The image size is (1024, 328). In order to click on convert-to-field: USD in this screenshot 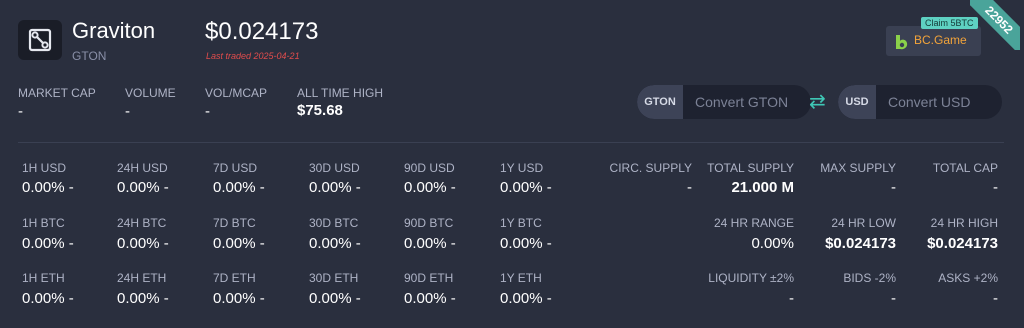, I will do `click(920, 102)`.